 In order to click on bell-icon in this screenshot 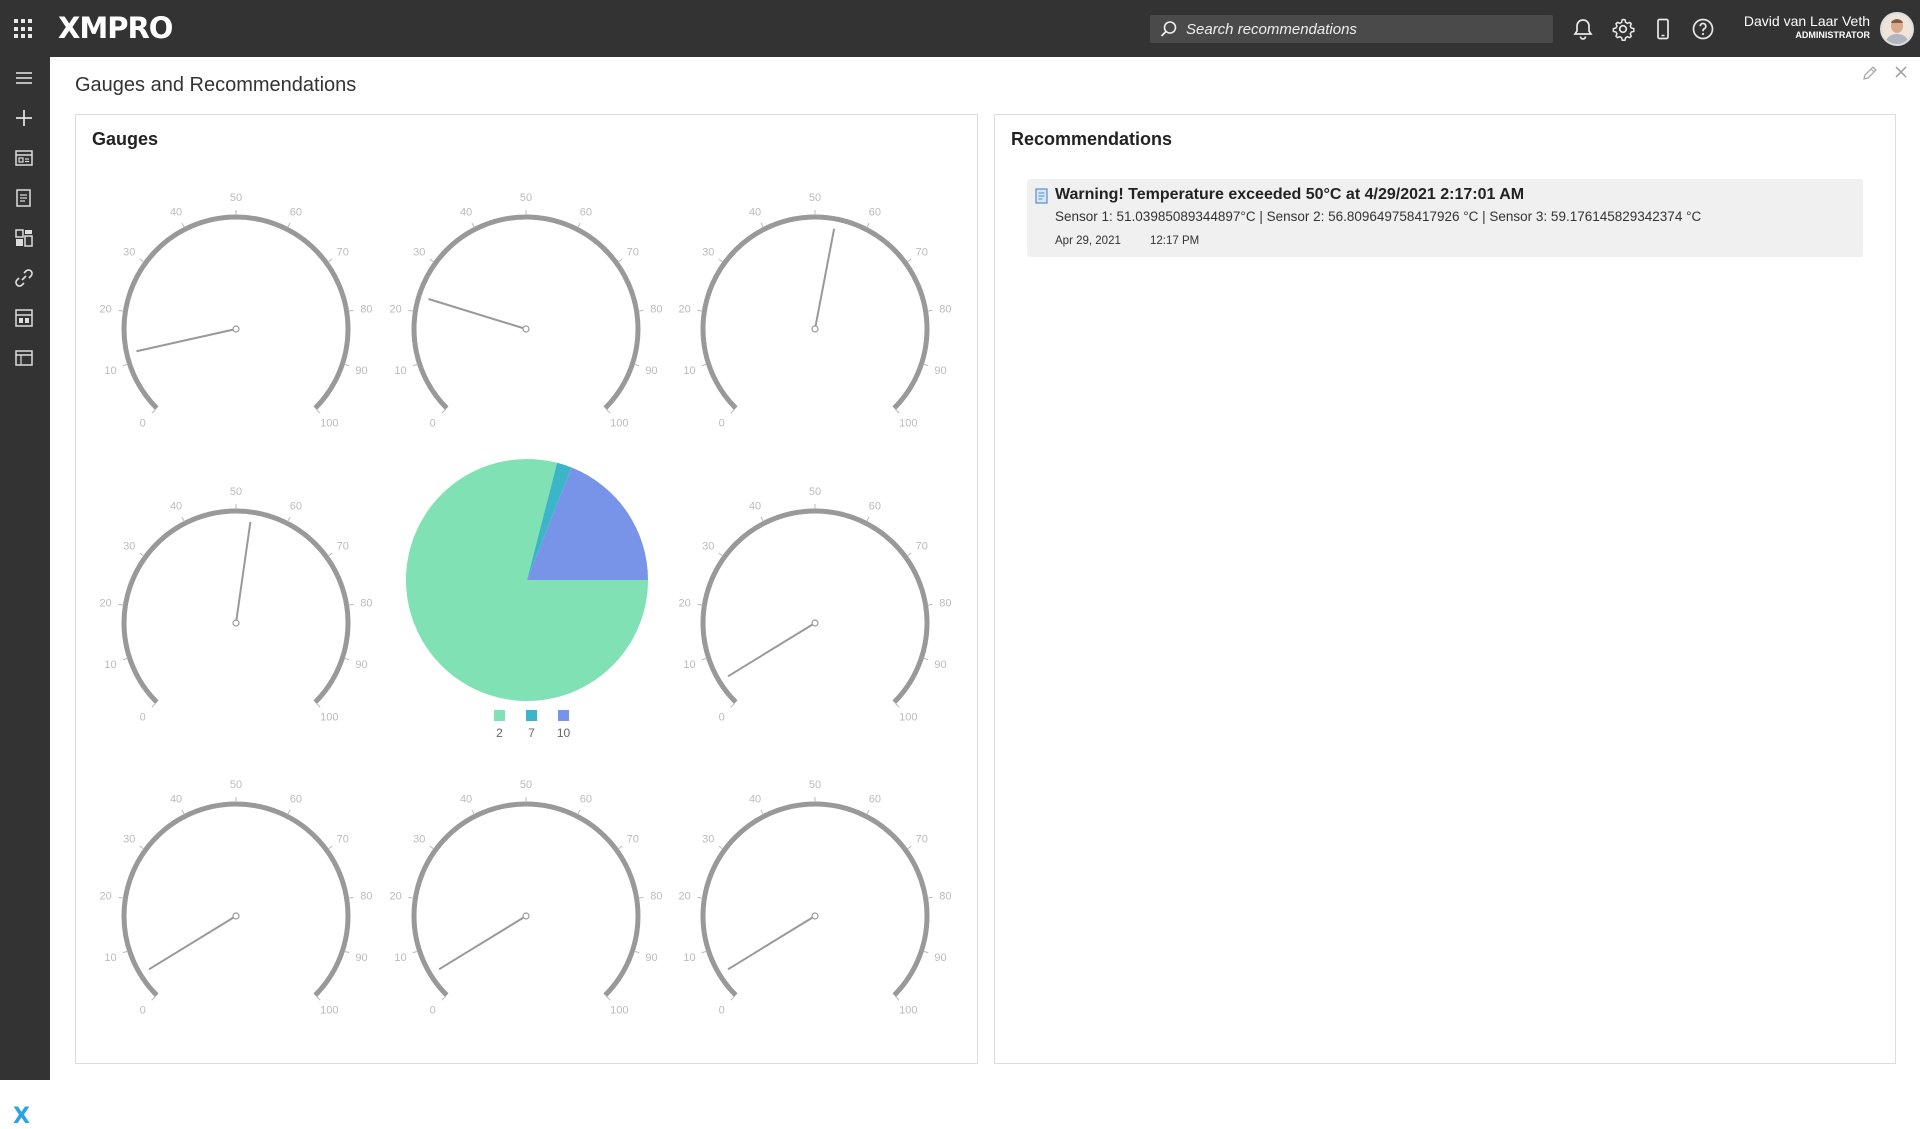, I will do `click(1583, 29)`.